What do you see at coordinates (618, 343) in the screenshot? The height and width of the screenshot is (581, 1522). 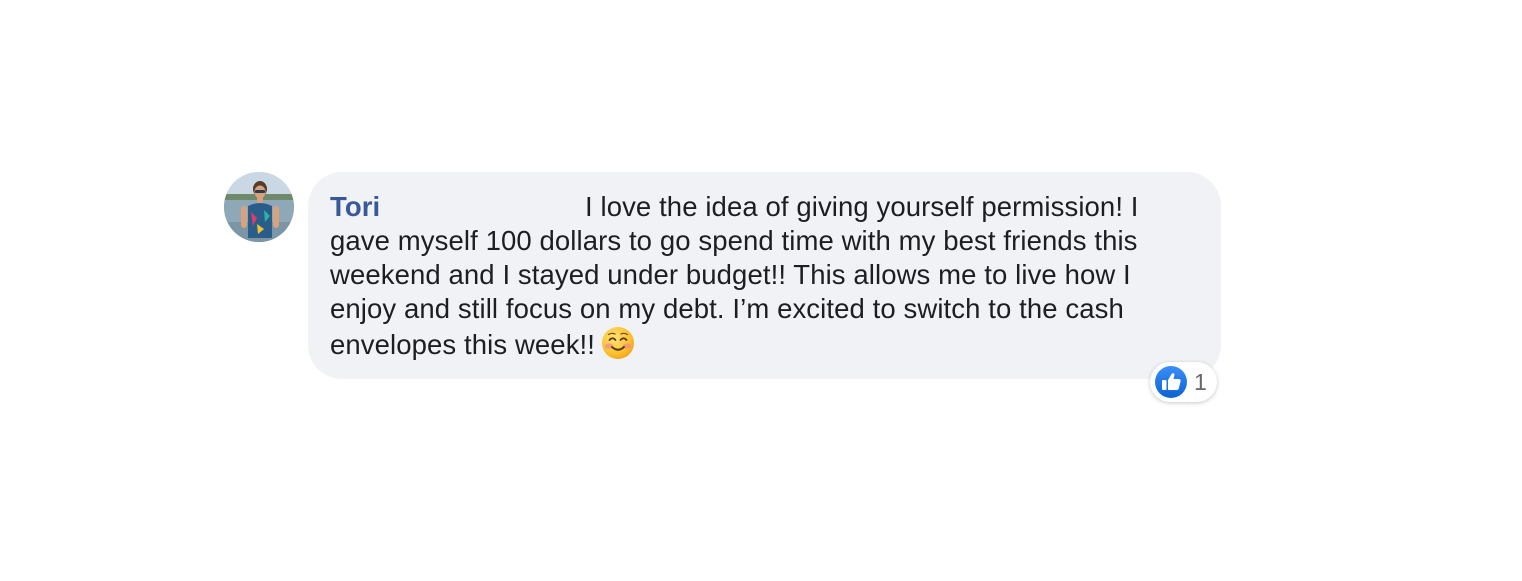 I see `smiling-face-emoji-icon` at bounding box center [618, 343].